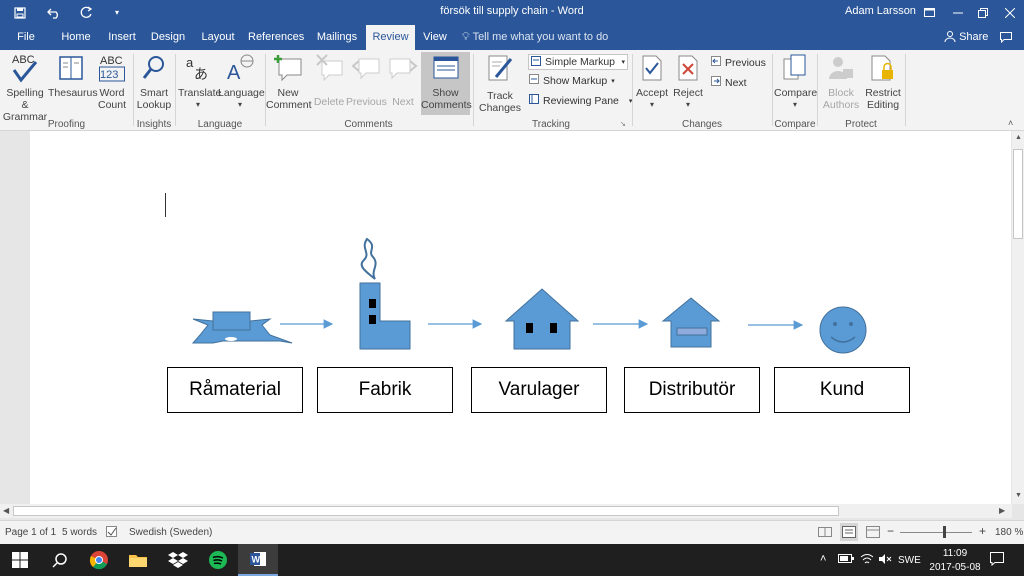 The image size is (1024, 576). What do you see at coordinates (966, 37) in the screenshot?
I see `share-button: Share` at bounding box center [966, 37].